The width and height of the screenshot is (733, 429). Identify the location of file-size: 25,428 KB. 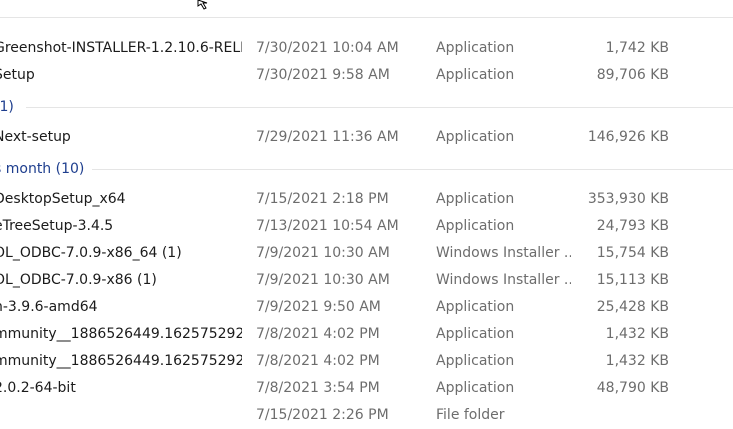
(632, 307).